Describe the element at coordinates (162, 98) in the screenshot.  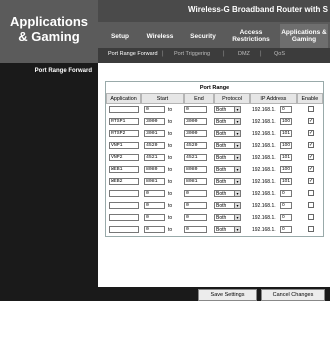
I see `col-start: Start` at that location.